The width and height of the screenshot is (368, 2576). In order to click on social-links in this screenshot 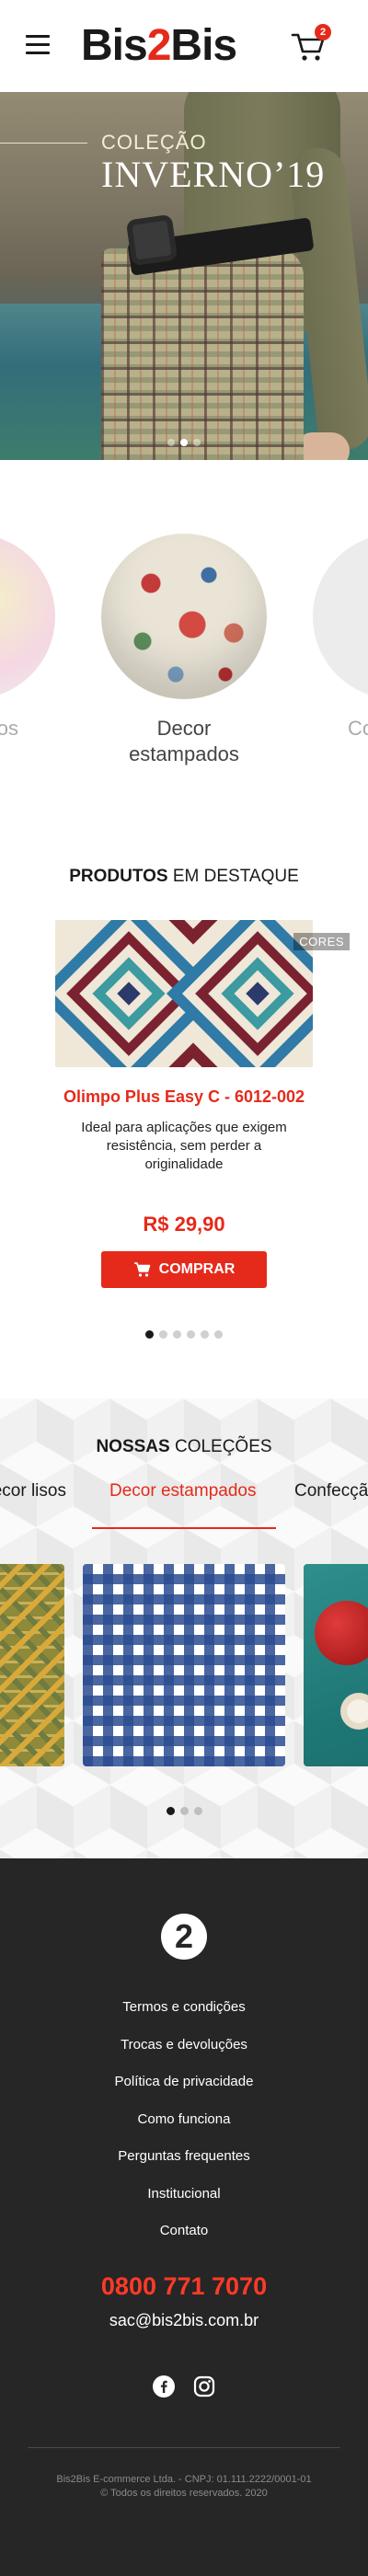, I will do `click(184, 2388)`.